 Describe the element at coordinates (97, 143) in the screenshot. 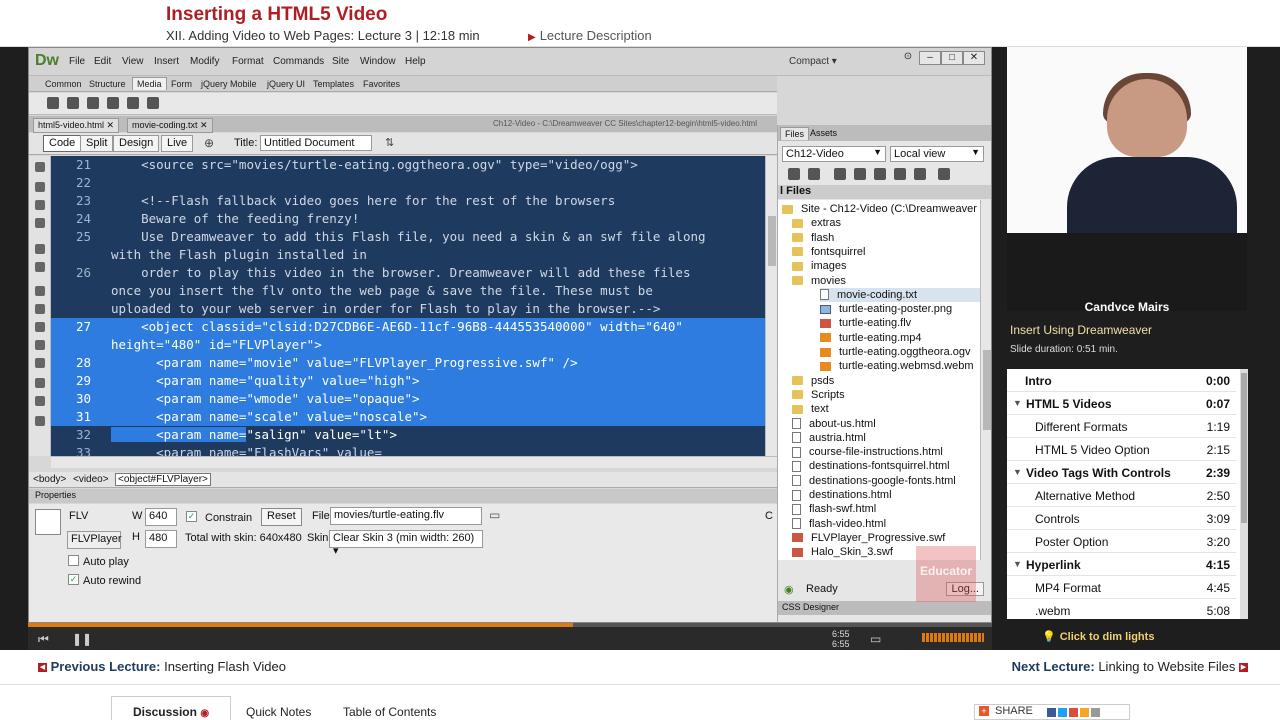

I see `split-view-button: Split` at that location.